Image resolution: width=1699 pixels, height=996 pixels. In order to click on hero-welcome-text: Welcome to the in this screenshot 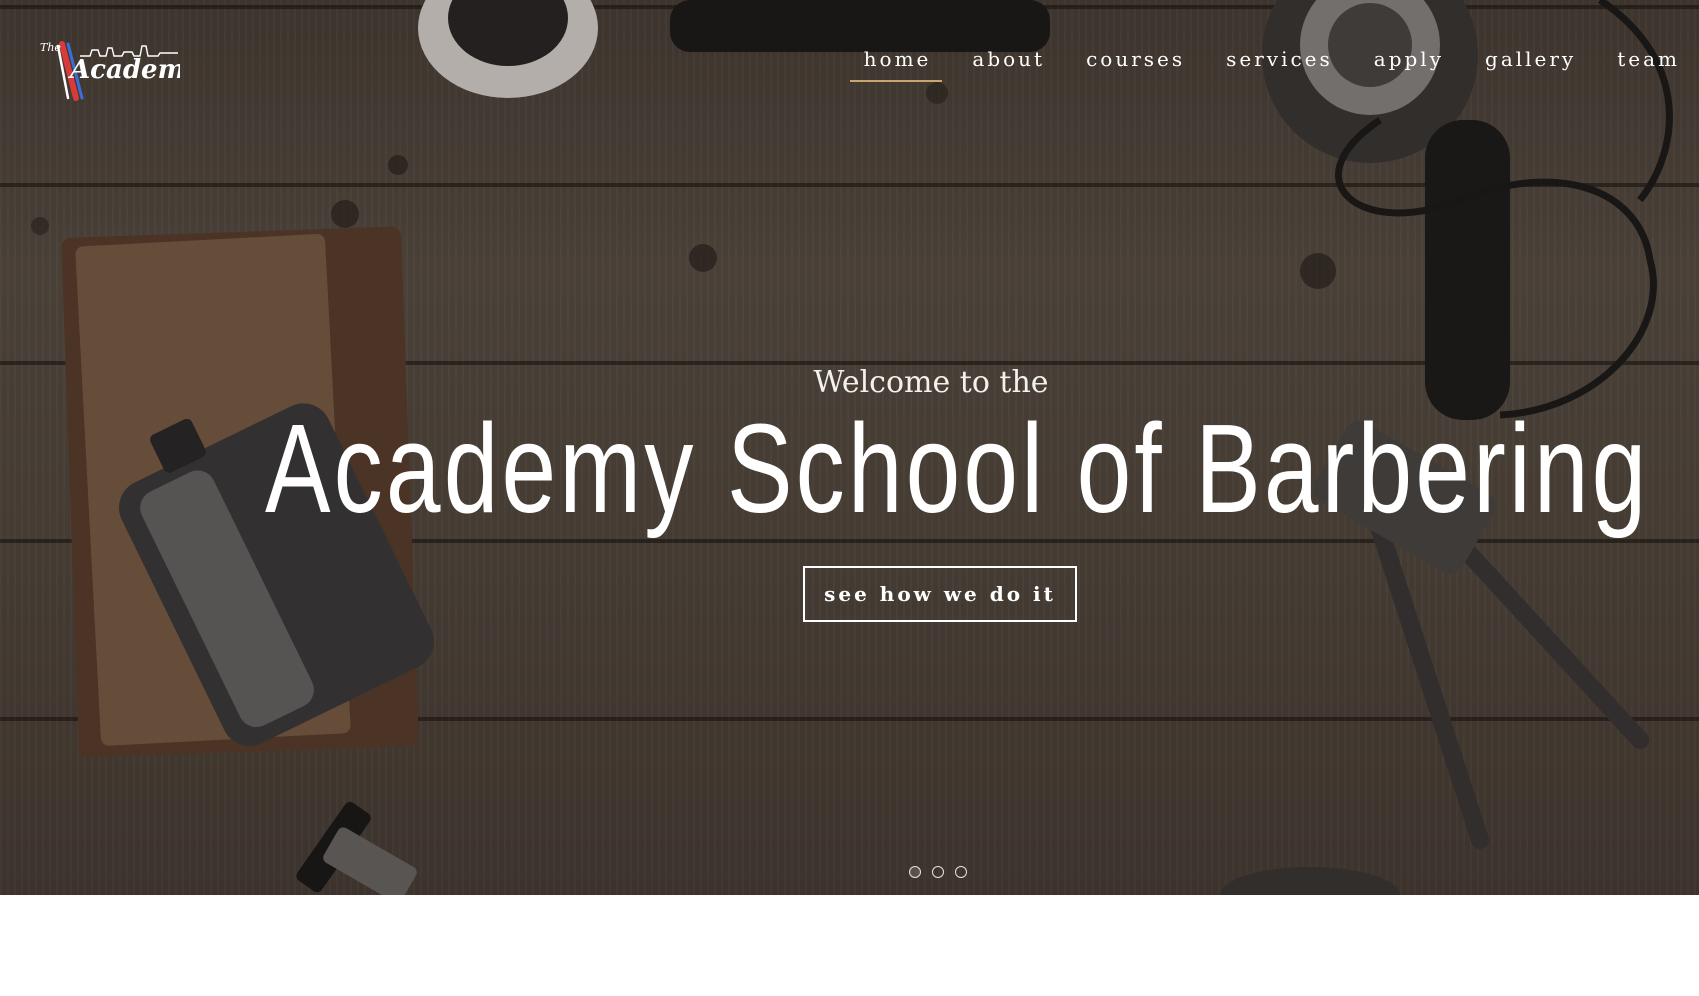, I will do `click(931, 382)`.